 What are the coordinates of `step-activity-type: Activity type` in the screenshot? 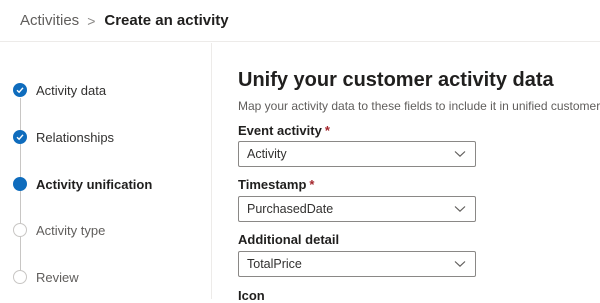 It's located at (59, 230).